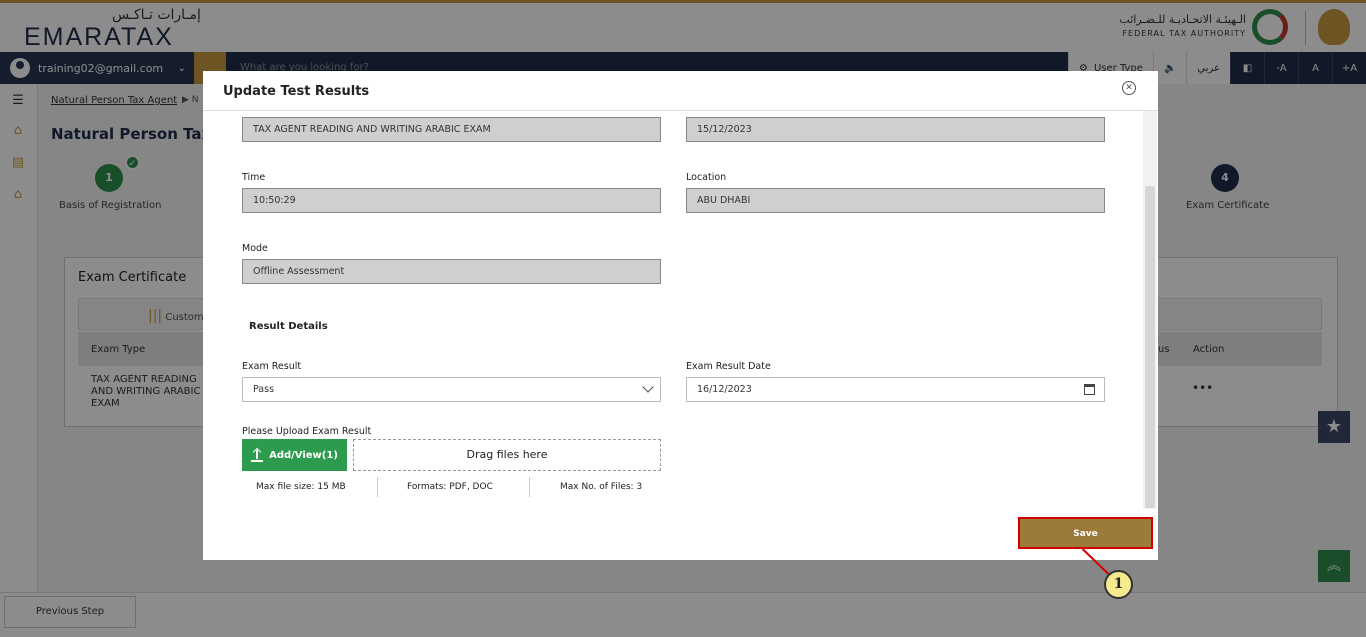 The width and height of the screenshot is (1366, 637). I want to click on time-field: 10:50:29, so click(451, 200).